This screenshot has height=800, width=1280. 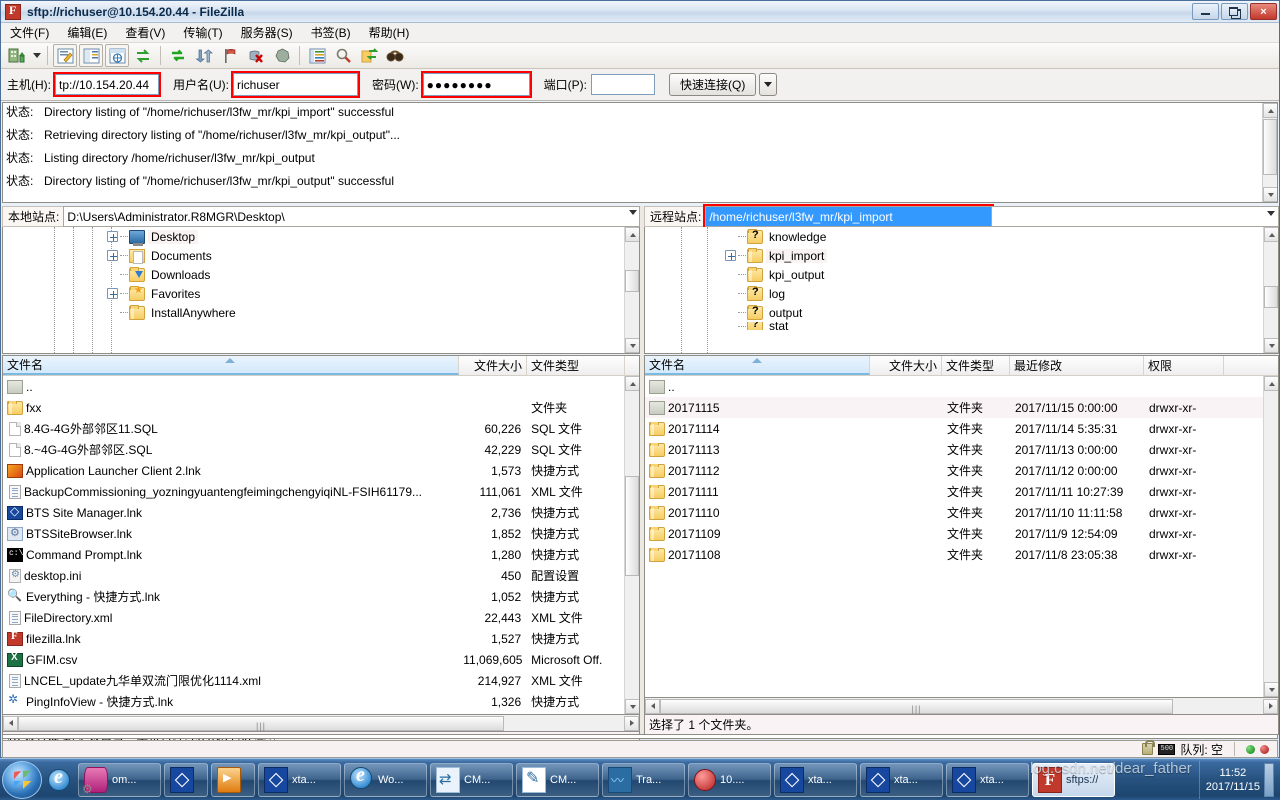 I want to click on tree-item-documents: Documents, so click(x=313, y=255).